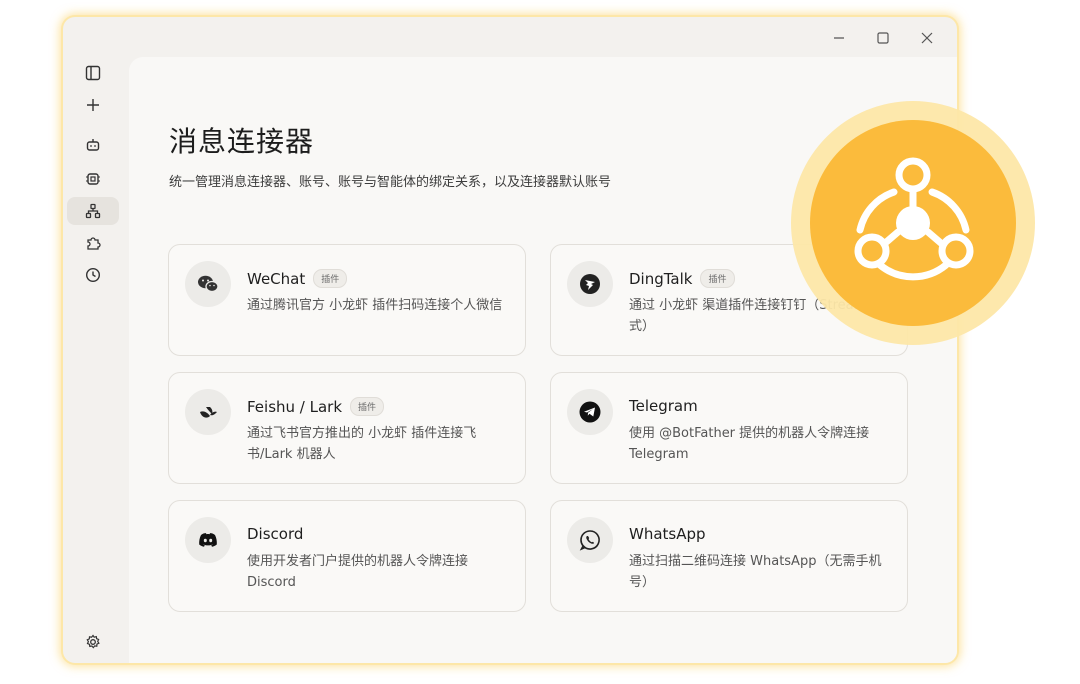 This screenshot has height=684, width=1080. I want to click on card-title-row: WeChat 插件, so click(297, 278).